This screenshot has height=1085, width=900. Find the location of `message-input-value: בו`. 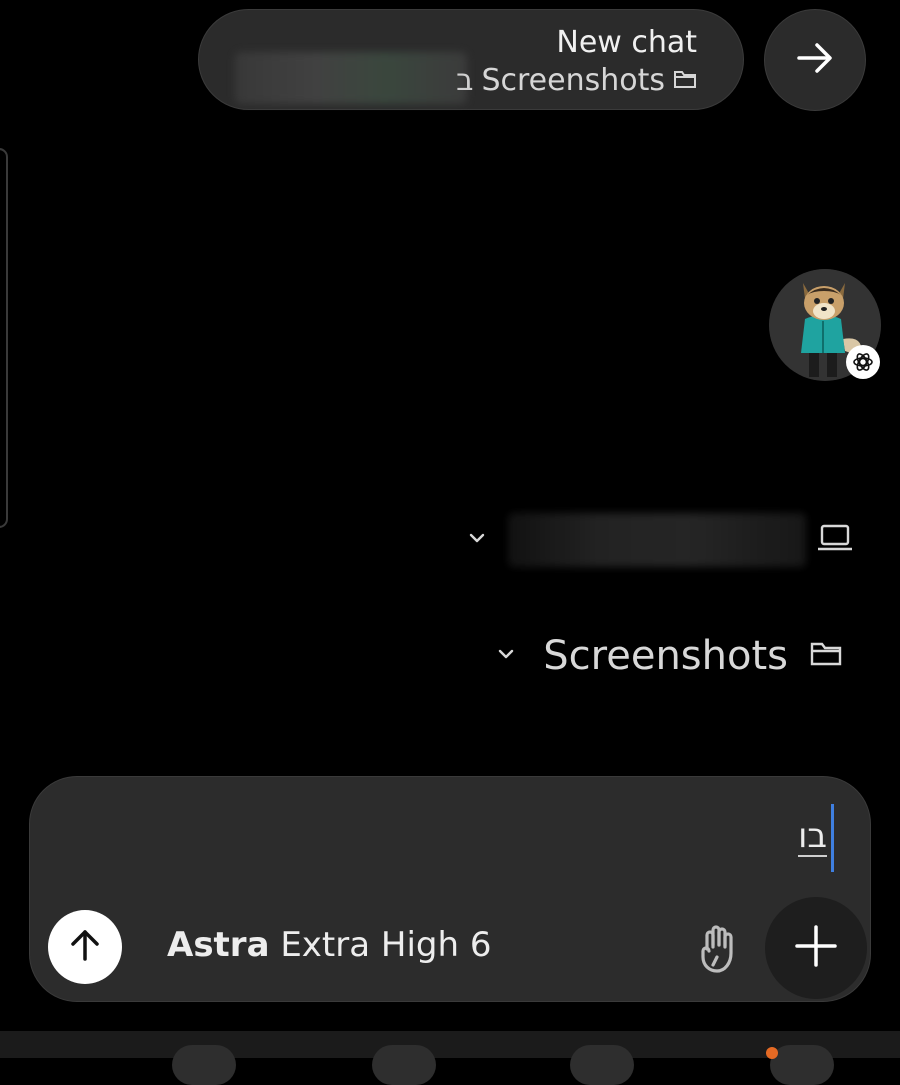

message-input-value: בו is located at coordinates (812, 836).